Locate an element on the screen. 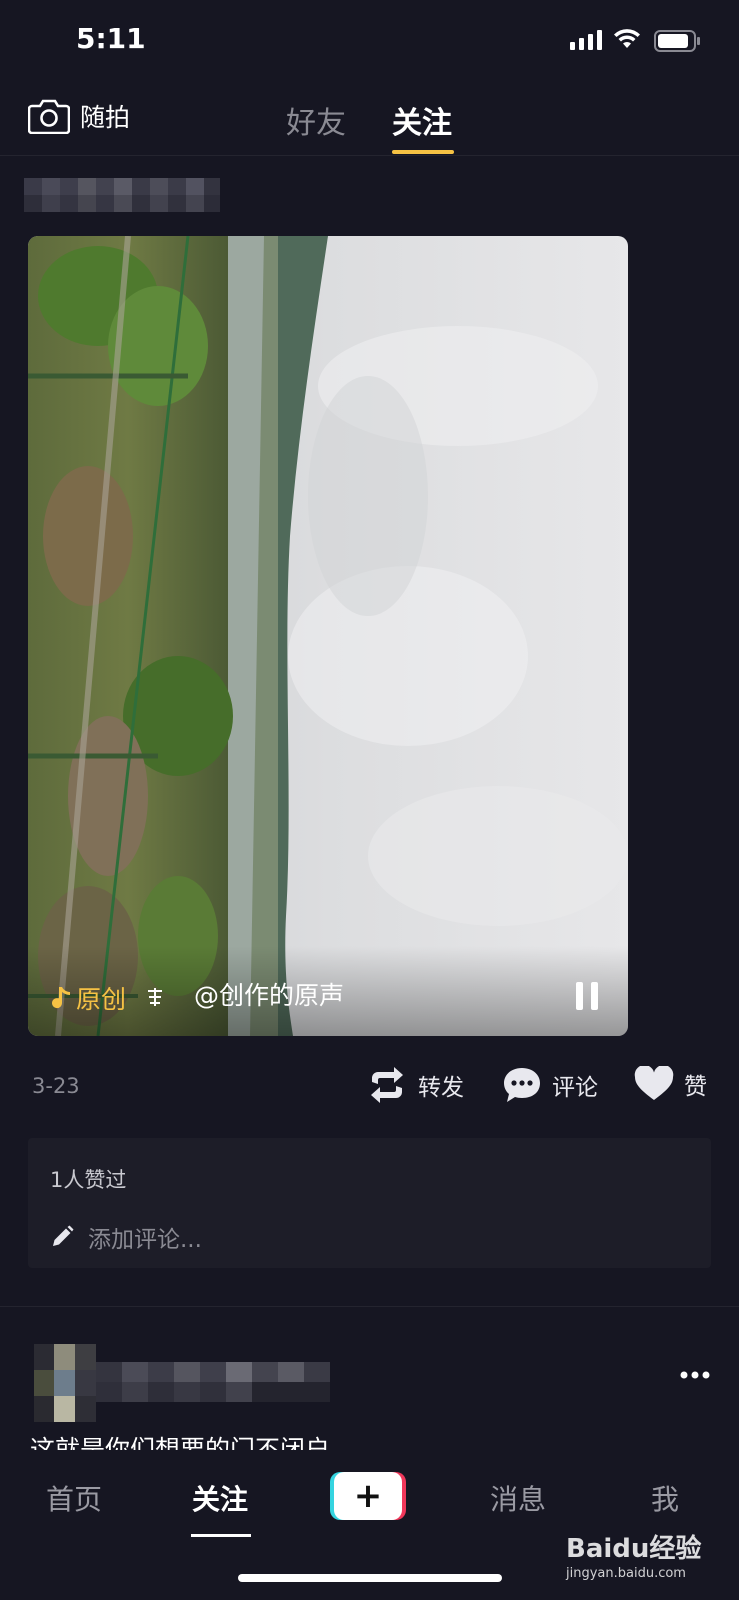  home-indicator is located at coordinates (370, 1578).